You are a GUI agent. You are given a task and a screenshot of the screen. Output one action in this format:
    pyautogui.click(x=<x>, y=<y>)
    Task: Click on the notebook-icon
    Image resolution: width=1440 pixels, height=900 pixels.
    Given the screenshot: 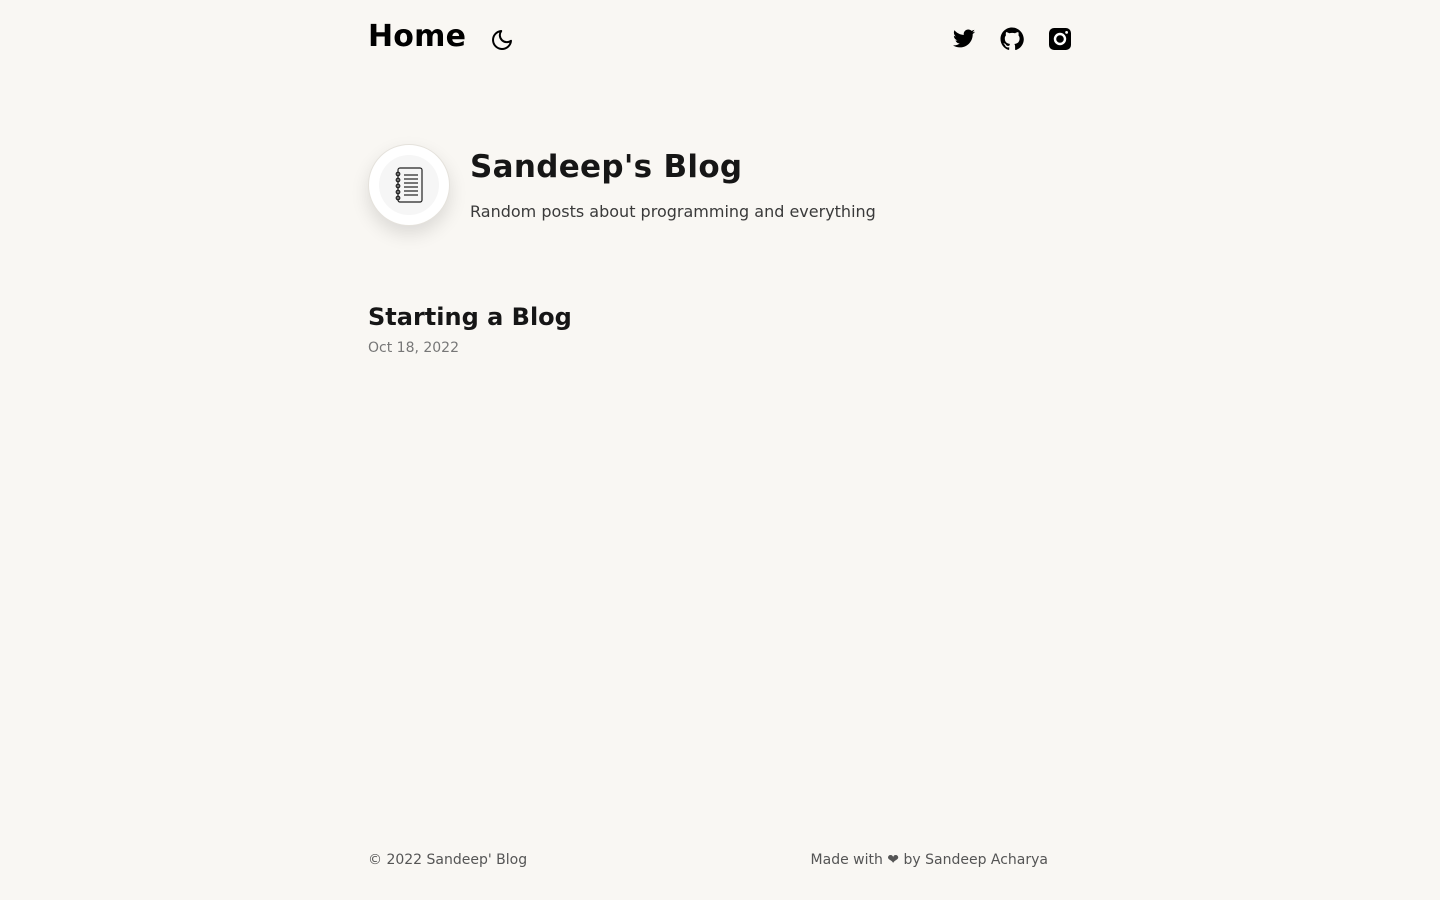 What is the action you would take?
    pyautogui.click(x=409, y=185)
    